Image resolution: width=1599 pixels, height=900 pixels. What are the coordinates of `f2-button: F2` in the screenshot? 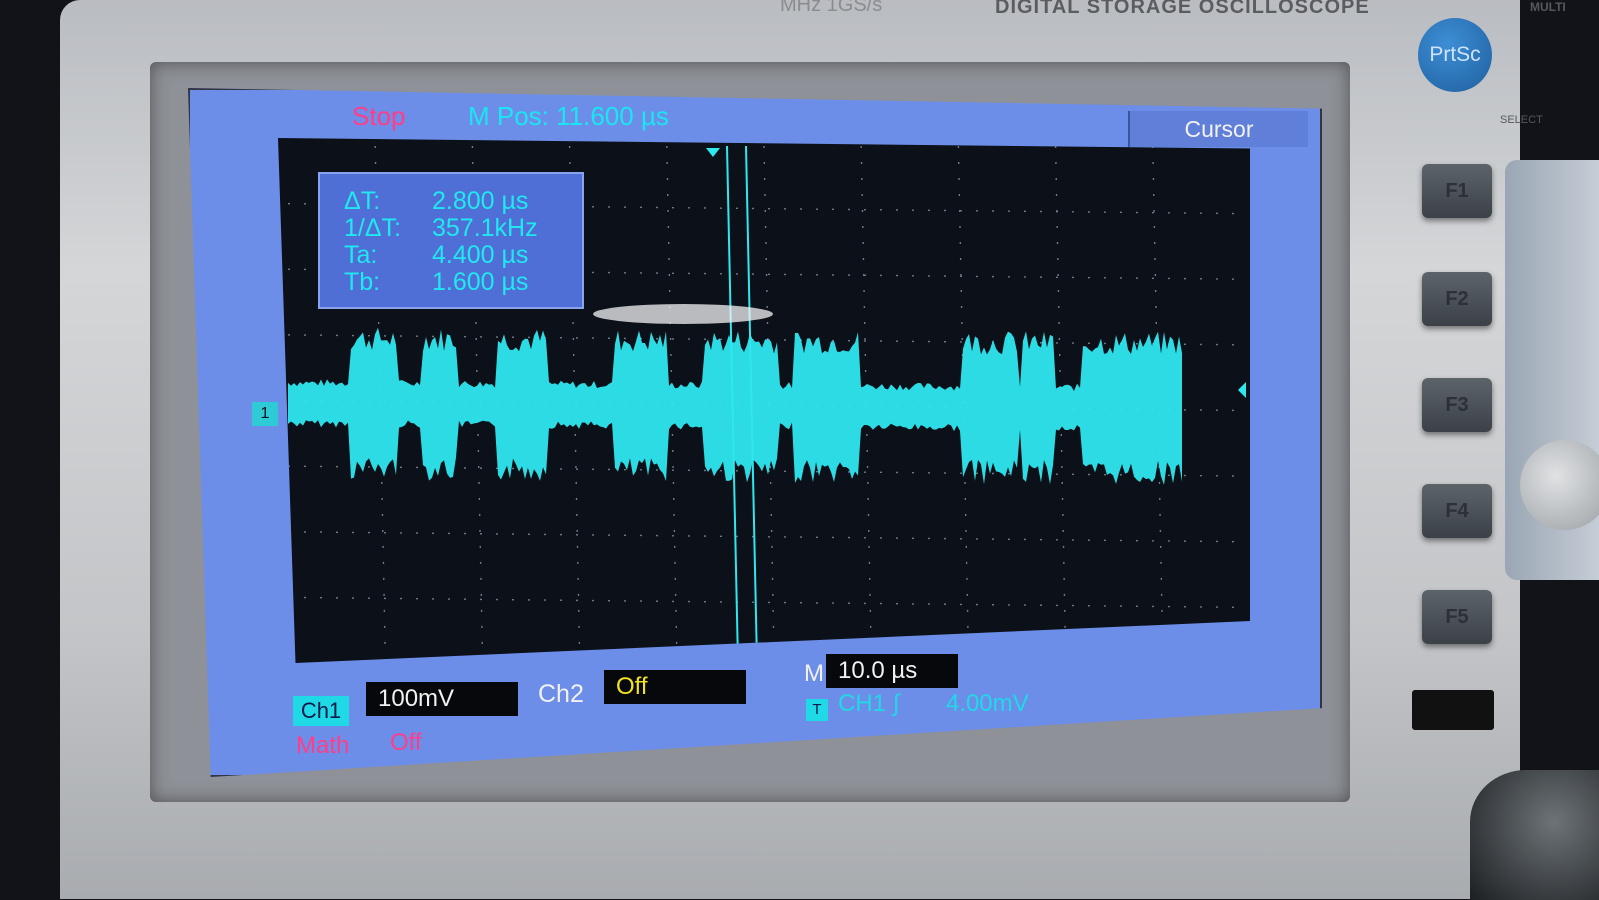 It's located at (1457, 299).